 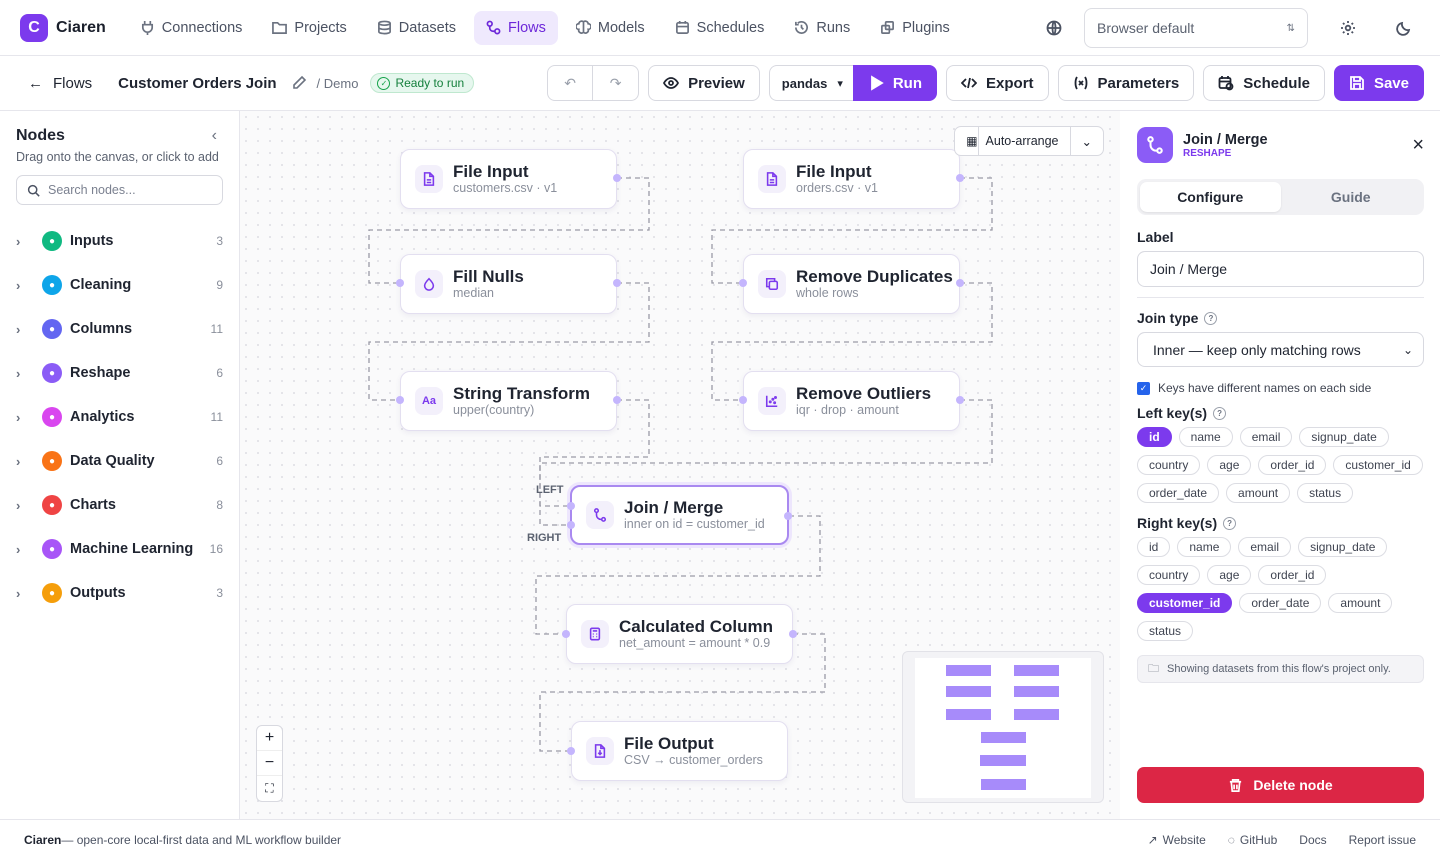 I want to click on right-key-chip: order_id, so click(x=1292, y=575).